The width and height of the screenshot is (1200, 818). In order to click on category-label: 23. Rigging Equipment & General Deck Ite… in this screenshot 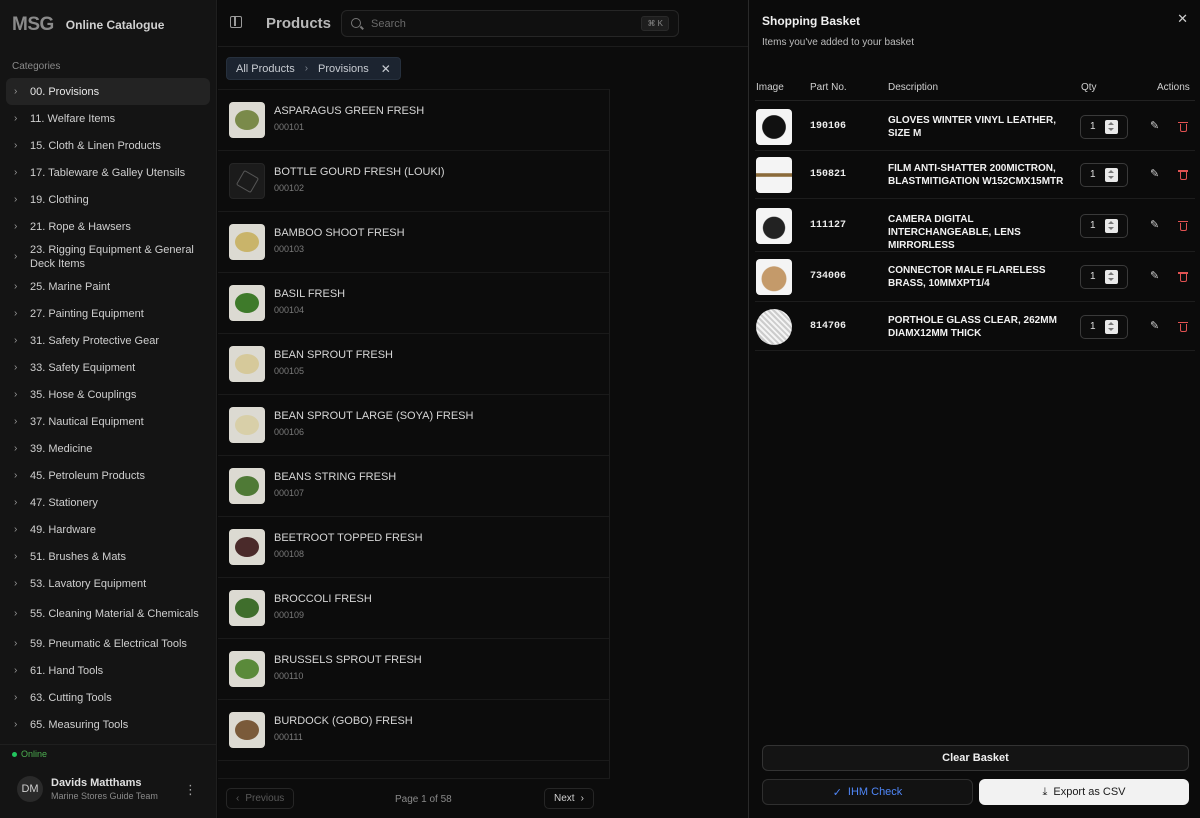, I will do `click(112, 256)`.